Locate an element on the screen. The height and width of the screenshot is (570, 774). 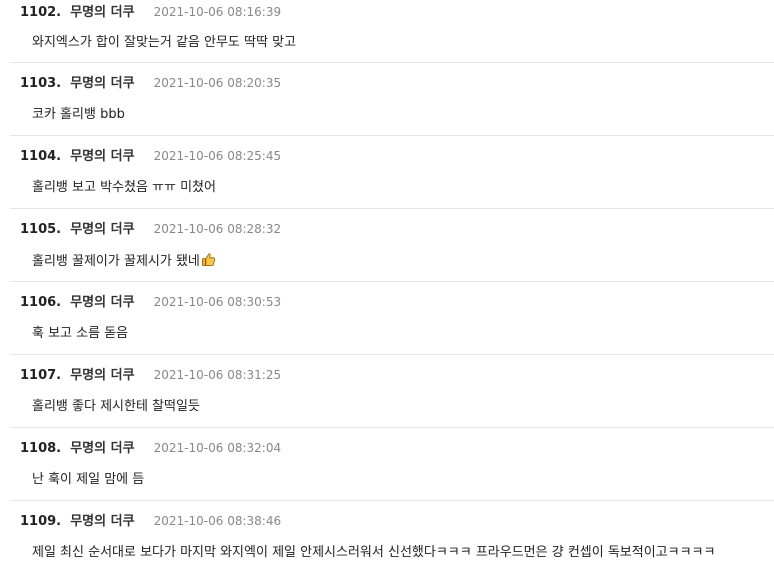
comment-number: 1102. is located at coordinates (40, 12).